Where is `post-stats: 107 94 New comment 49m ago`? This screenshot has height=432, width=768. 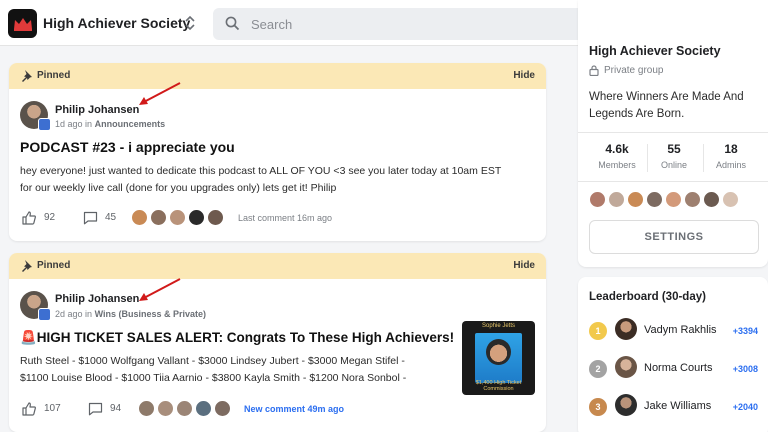
post-stats: 107 94 New comment 49m ago is located at coordinates (240, 409).